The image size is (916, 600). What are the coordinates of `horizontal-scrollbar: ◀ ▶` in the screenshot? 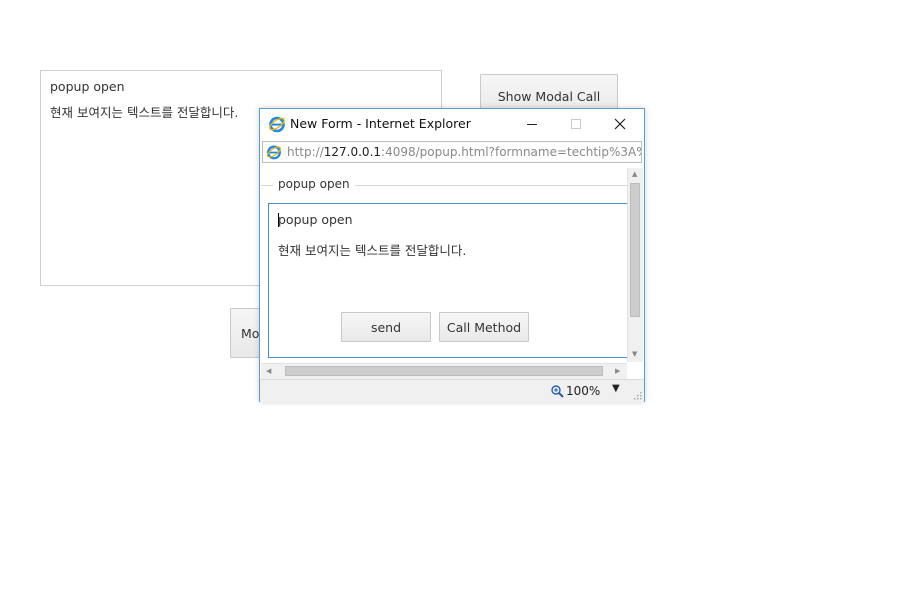 It's located at (444, 371).